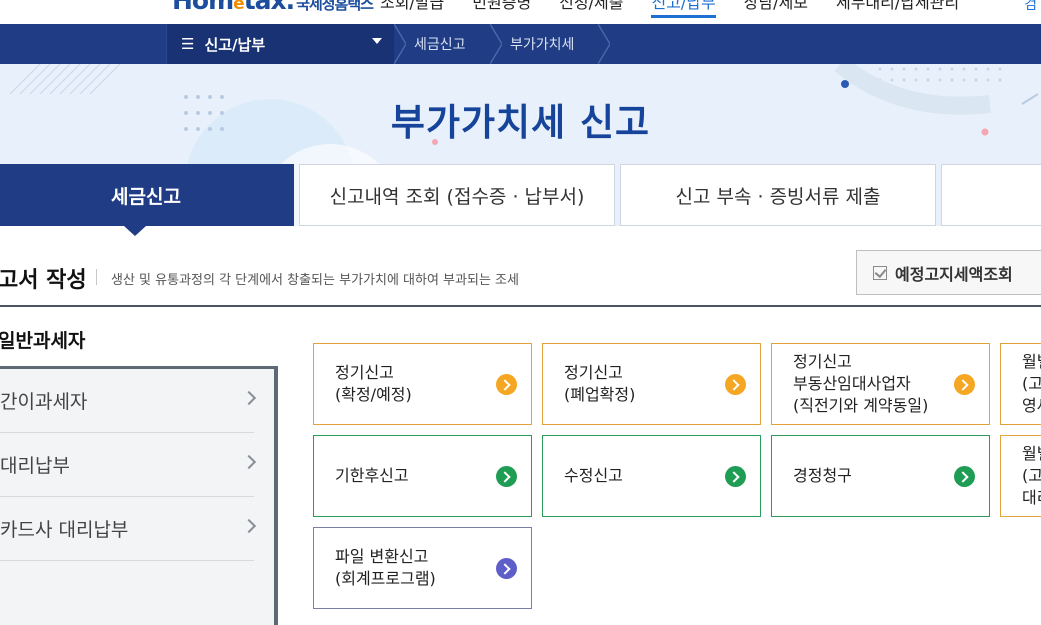  What do you see at coordinates (880, 476) in the screenshot?
I see `card-correction-claim: 경정청구` at bounding box center [880, 476].